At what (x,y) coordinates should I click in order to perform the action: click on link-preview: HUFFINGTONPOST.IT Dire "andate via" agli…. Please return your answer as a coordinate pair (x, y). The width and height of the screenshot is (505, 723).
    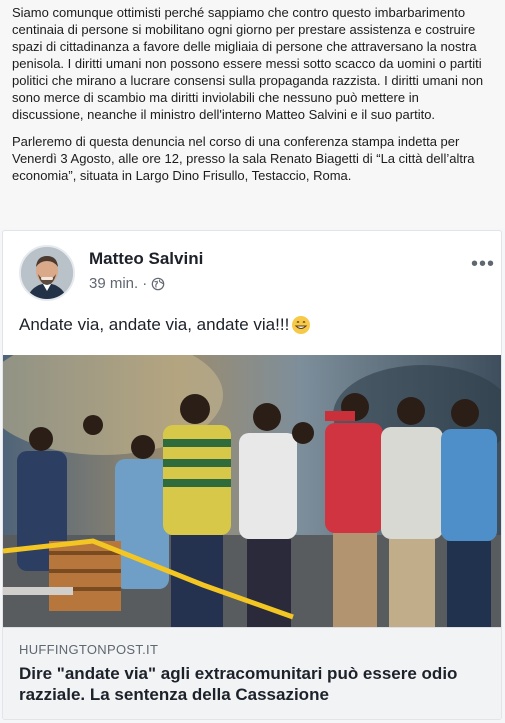
    Looking at the image, I should click on (252, 673).